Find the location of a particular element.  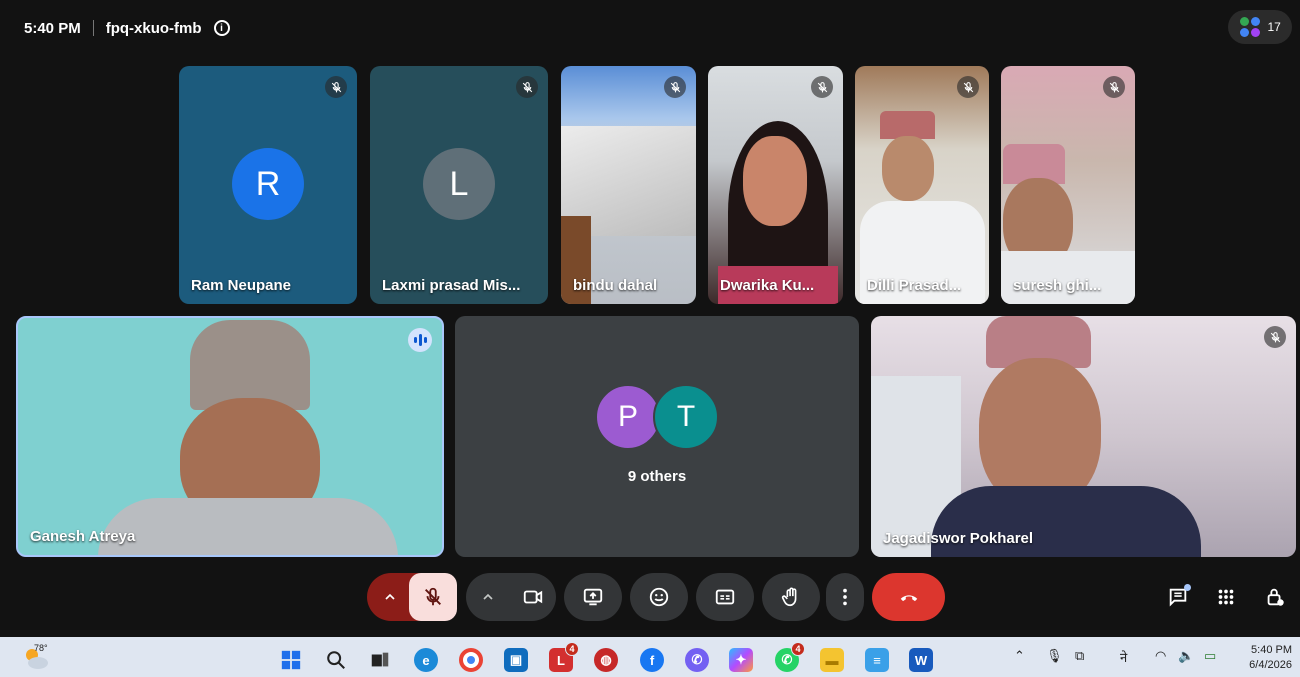

search-button is located at coordinates (336, 660).